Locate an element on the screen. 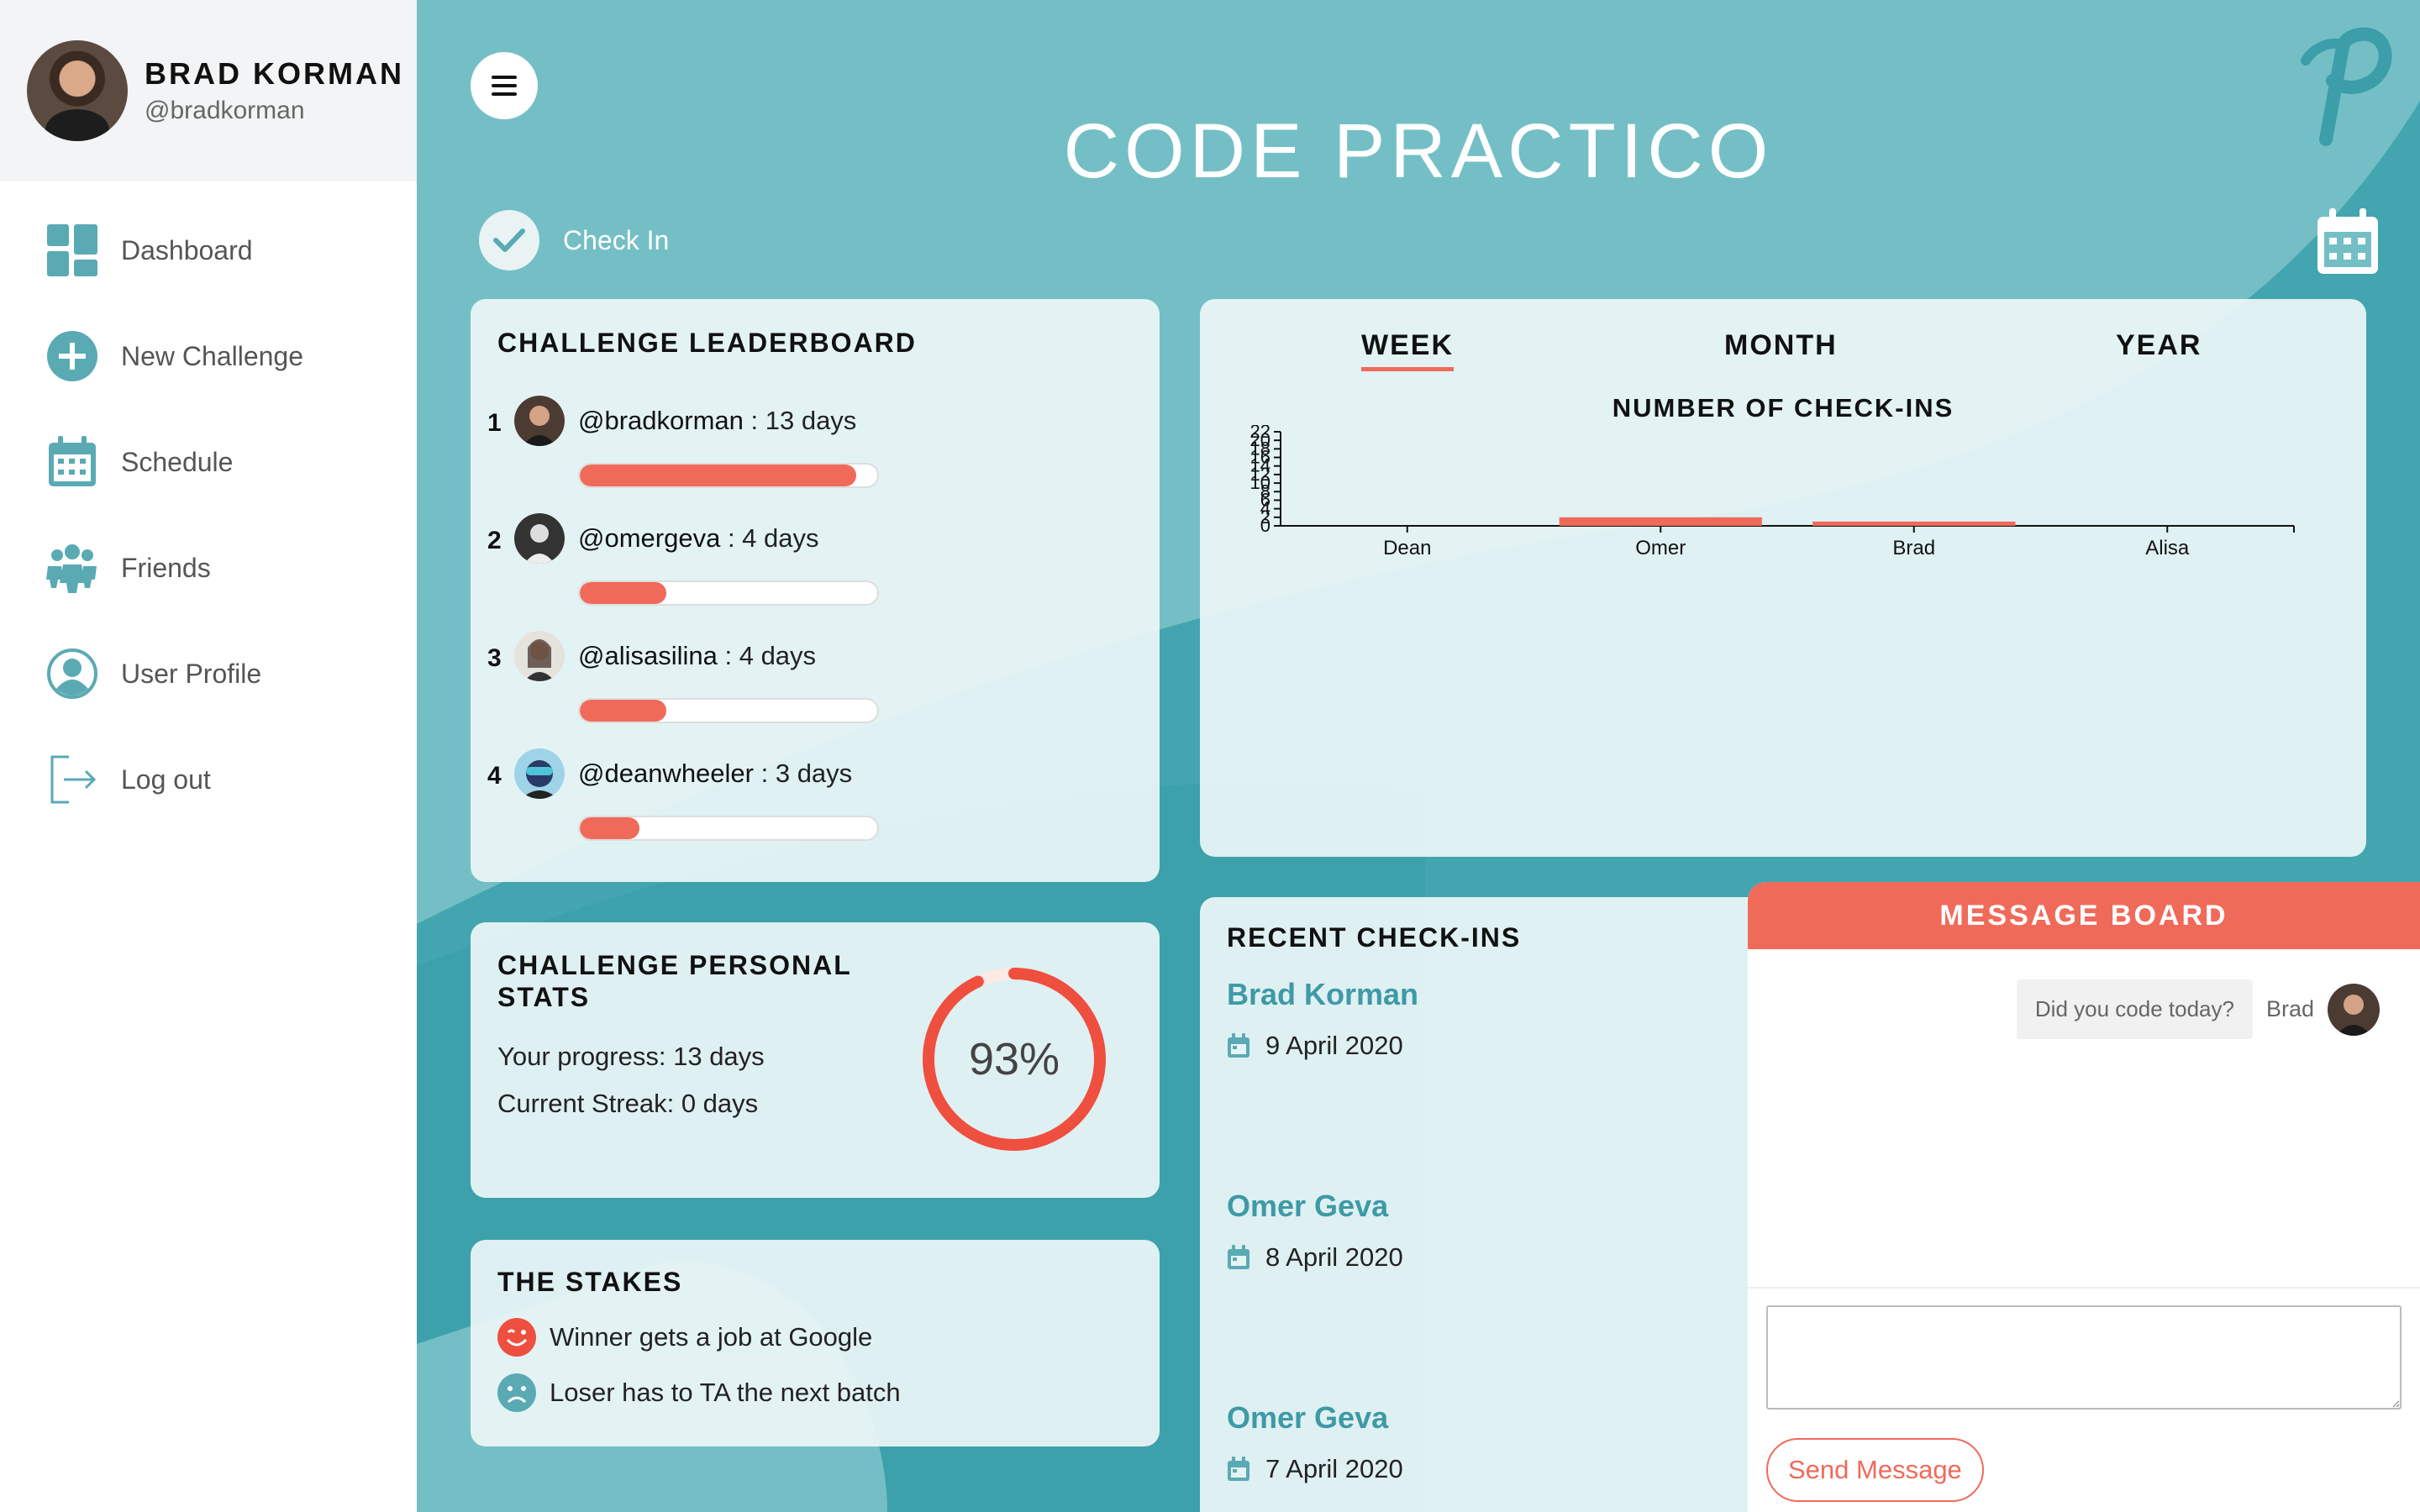  stake-text: Loser has to TA the next batch is located at coordinates (725, 1392).